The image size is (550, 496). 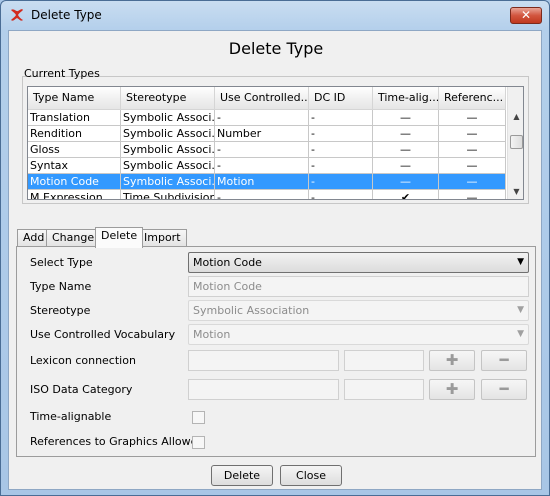 What do you see at coordinates (74, 134) in the screenshot?
I see `cell-type-name: Rendition` at bounding box center [74, 134].